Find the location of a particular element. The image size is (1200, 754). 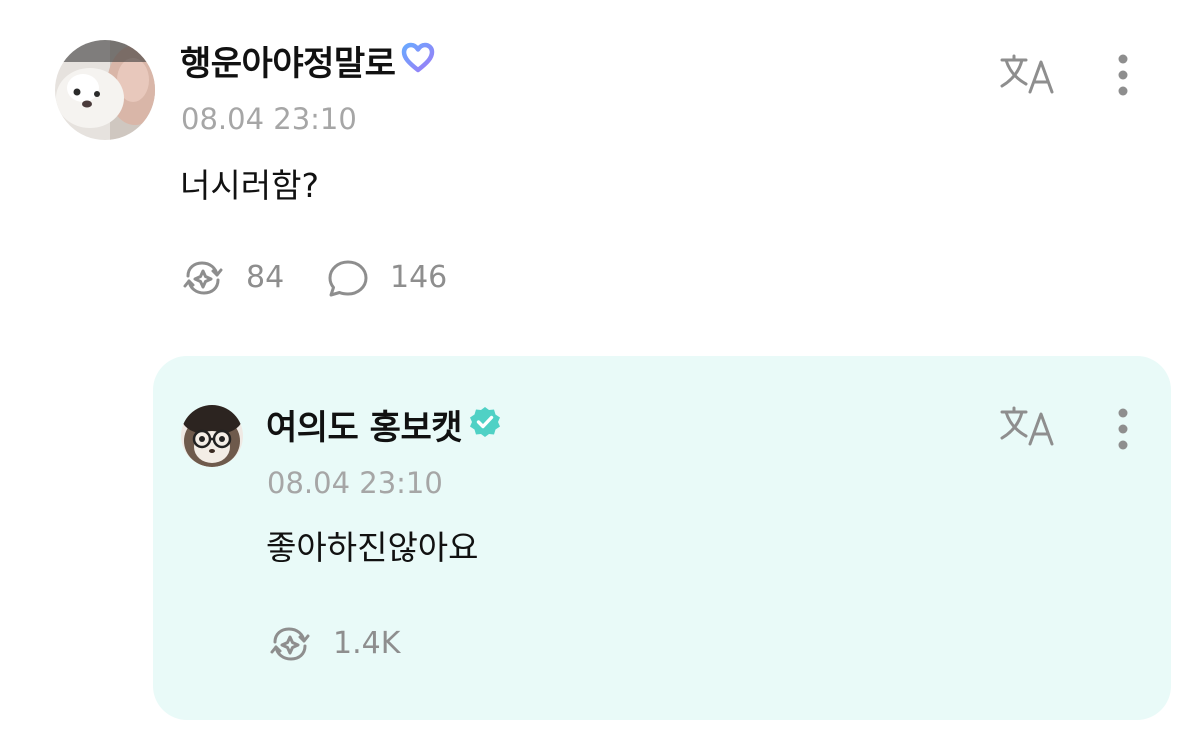

reply-count: 146 is located at coordinates (419, 277).